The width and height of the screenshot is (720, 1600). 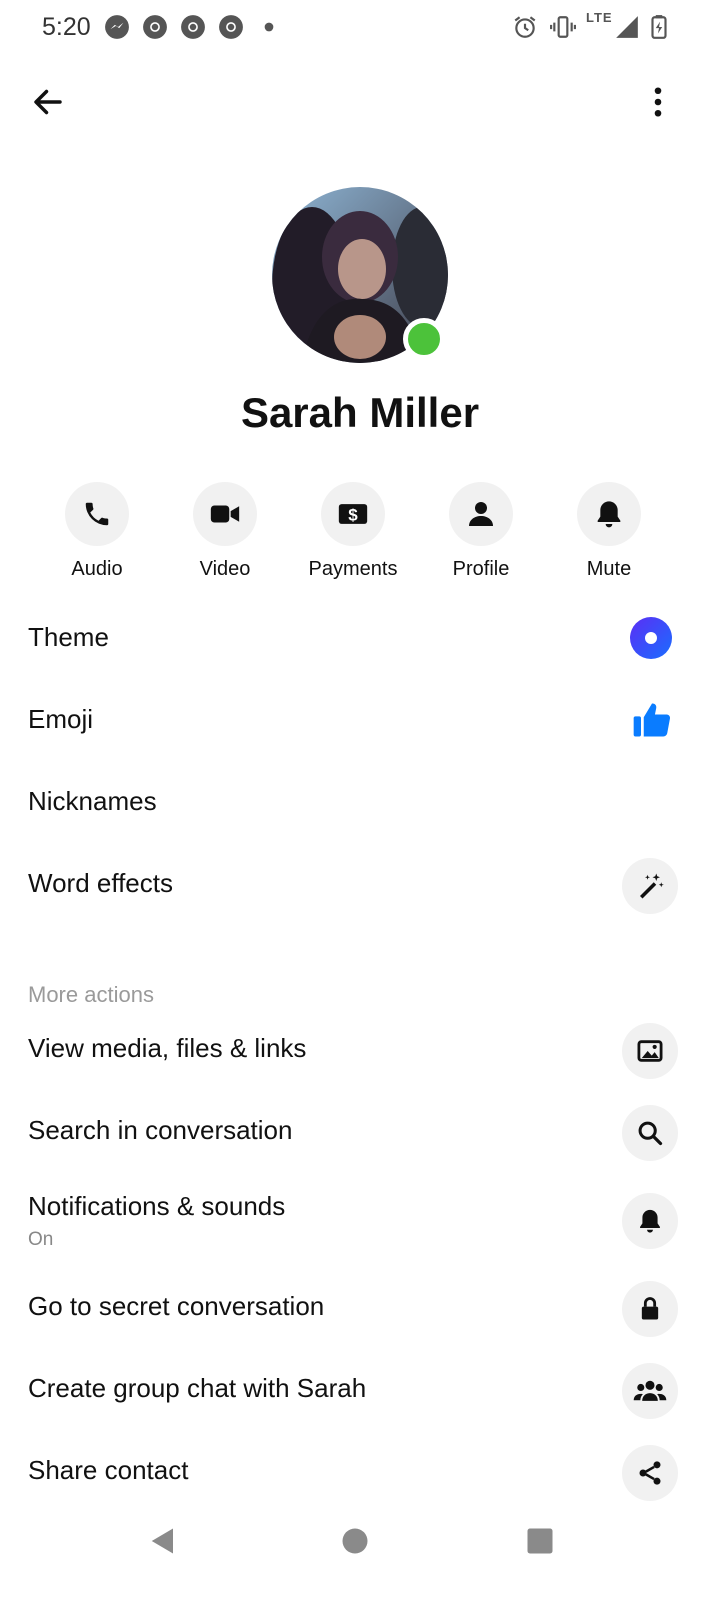 I want to click on audio-label: Audio, so click(x=97, y=569).